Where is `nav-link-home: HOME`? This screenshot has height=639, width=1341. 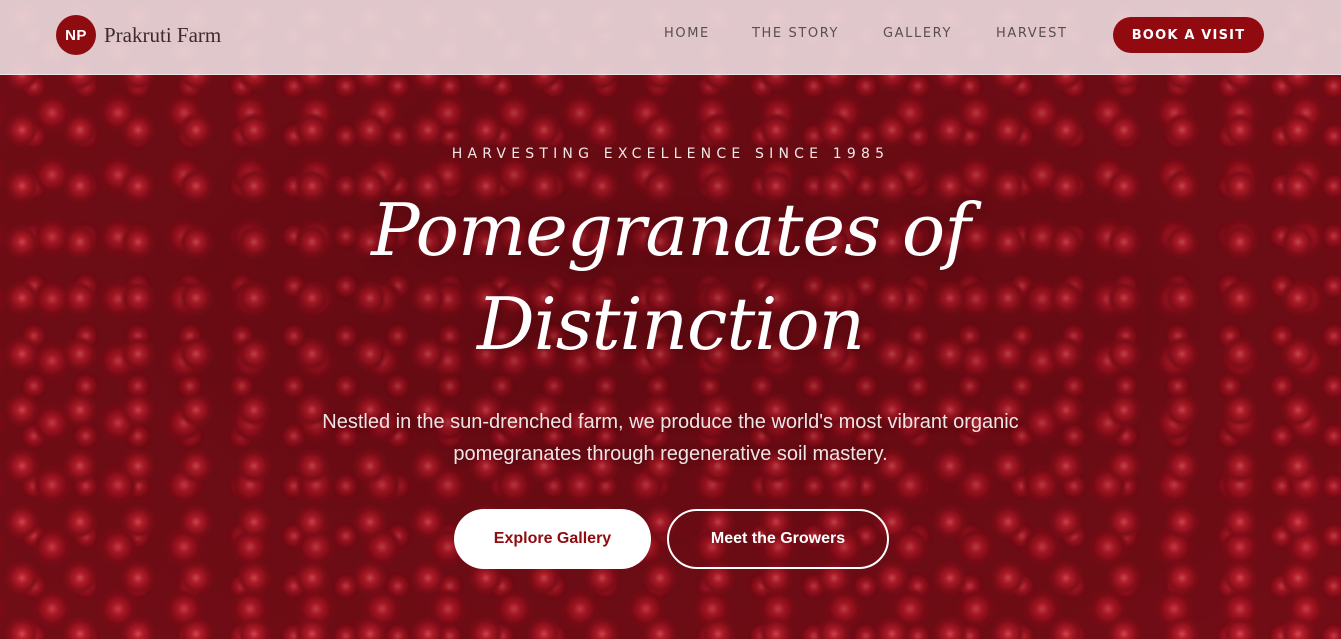
nav-link-home: HOME is located at coordinates (687, 33).